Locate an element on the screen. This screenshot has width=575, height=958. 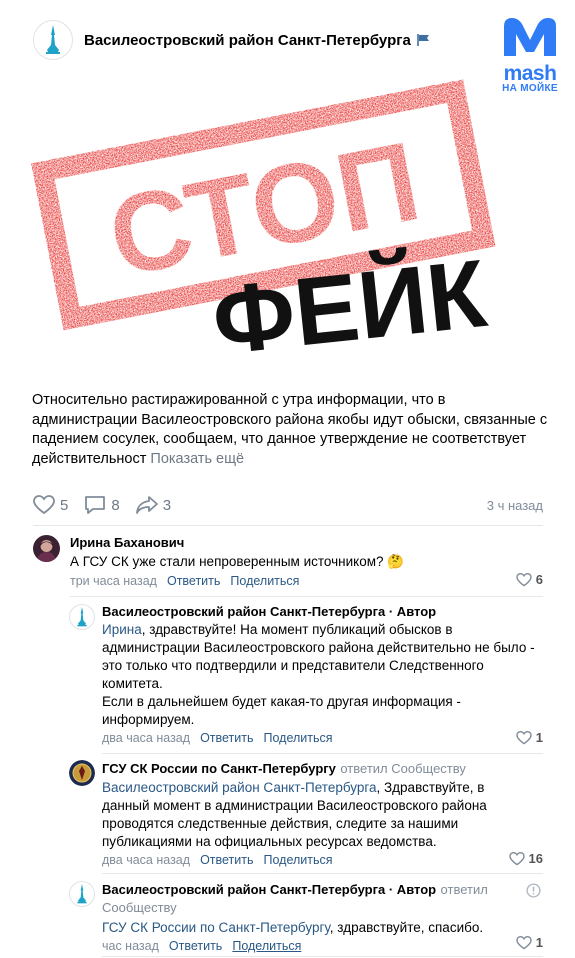
comment-meta: час назад Ответить Поделиться is located at coordinates (322, 946).